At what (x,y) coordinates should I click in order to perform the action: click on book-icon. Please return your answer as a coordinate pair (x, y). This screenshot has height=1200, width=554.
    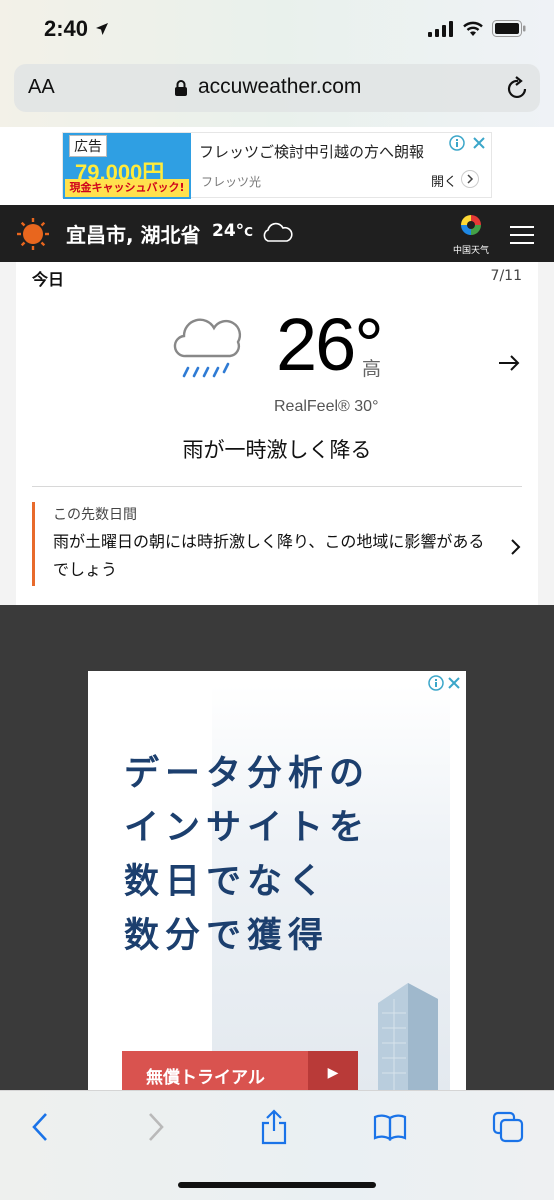
    Looking at the image, I should click on (390, 1127).